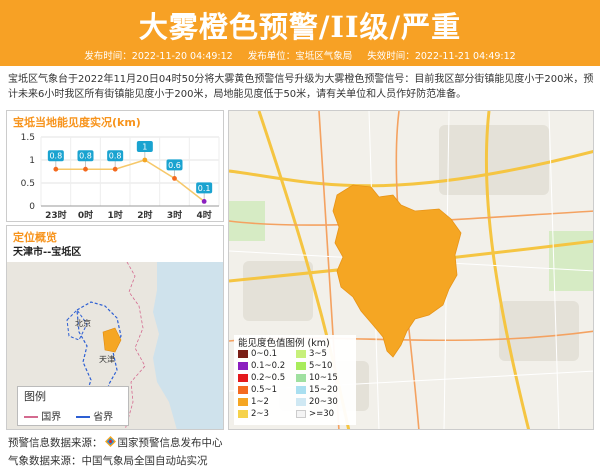  What do you see at coordinates (174, 215) in the screenshot?
I see `x-tick-label: 3时` at bounding box center [174, 215].